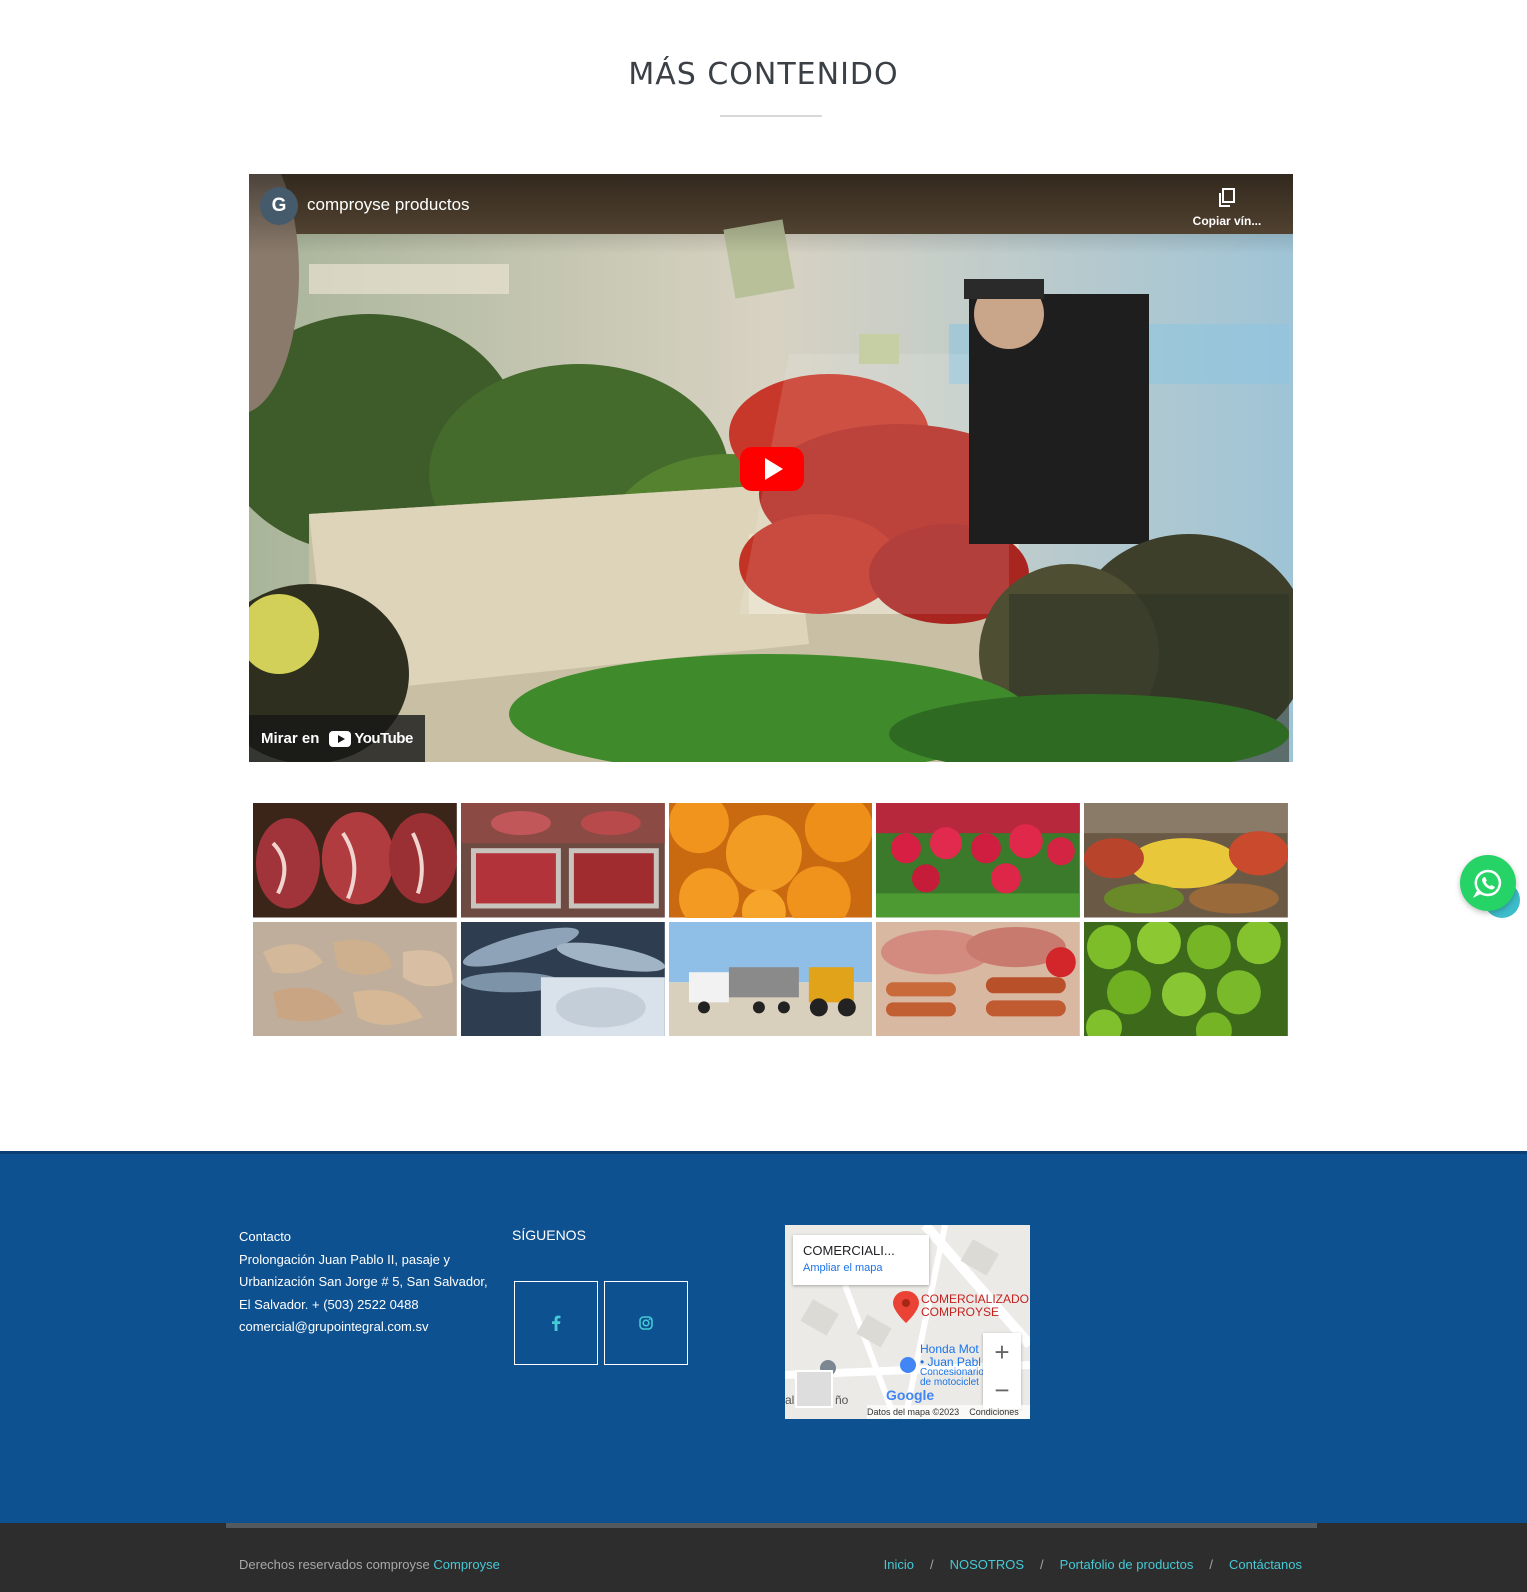 The image size is (1527, 1592). What do you see at coordinates (790, 1400) in the screenshot?
I see `map-edge-label: al` at bounding box center [790, 1400].